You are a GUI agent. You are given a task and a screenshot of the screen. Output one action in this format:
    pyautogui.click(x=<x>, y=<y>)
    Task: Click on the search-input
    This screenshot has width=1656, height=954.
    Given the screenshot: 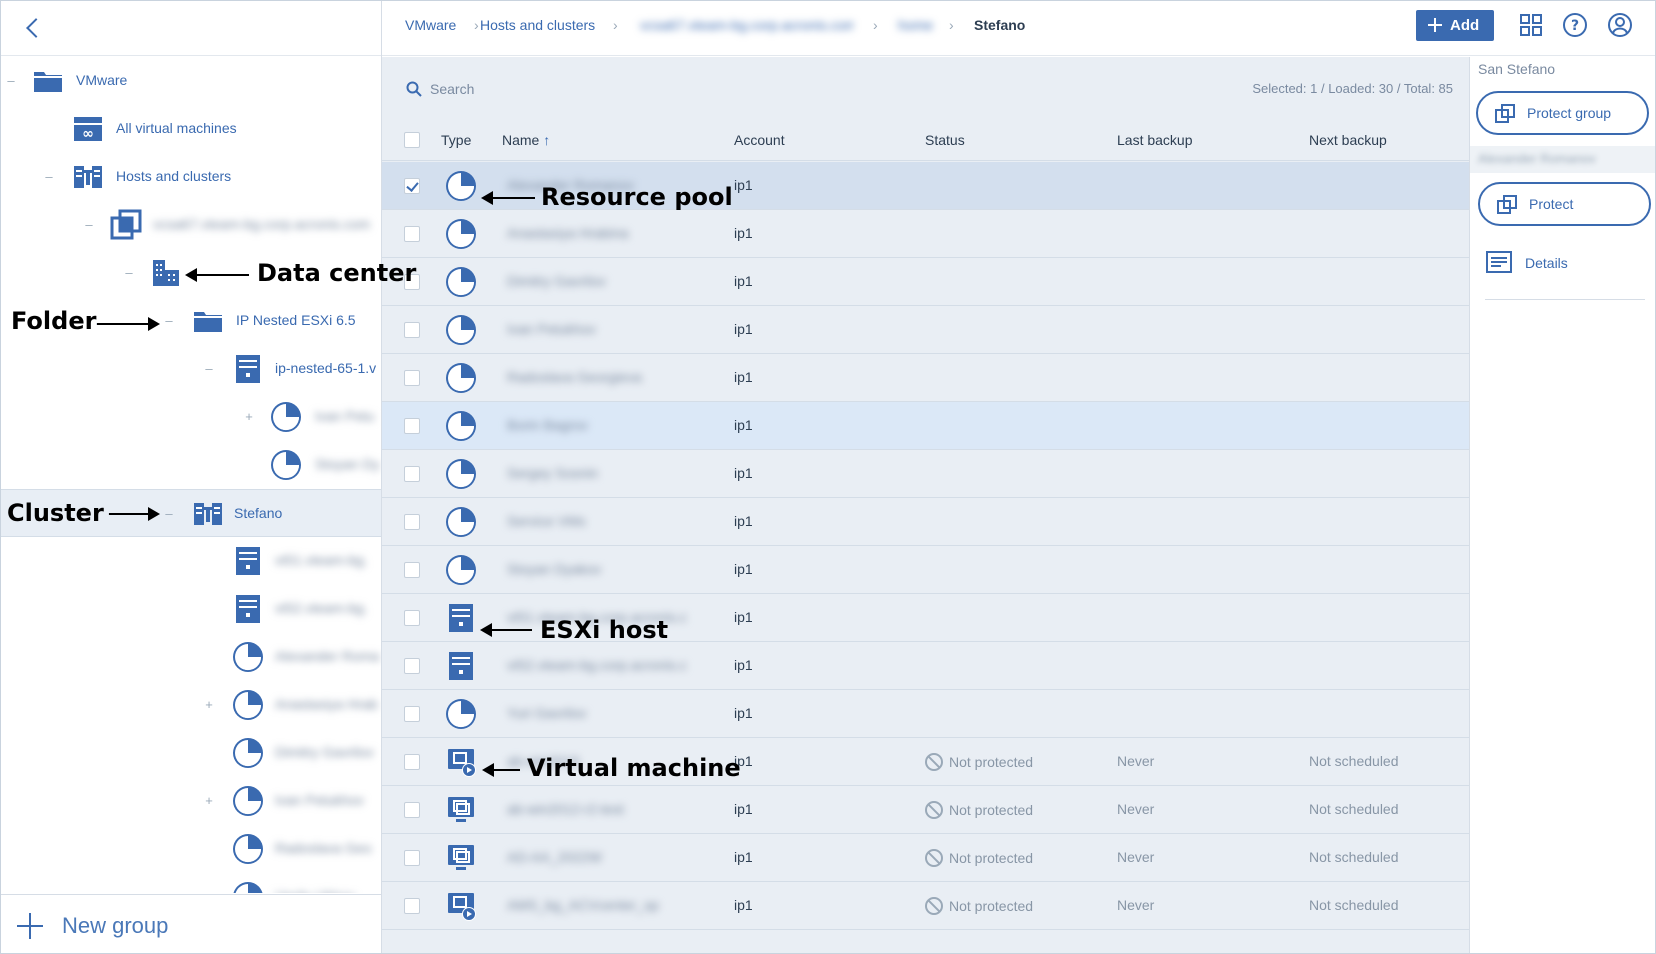 What is the action you would take?
    pyautogui.click(x=630, y=89)
    